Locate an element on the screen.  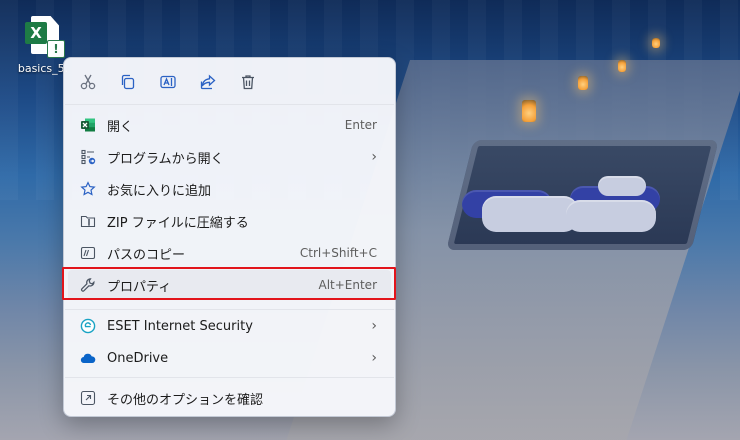
menu-item-open: 開く Enter is located at coordinates (229, 125).